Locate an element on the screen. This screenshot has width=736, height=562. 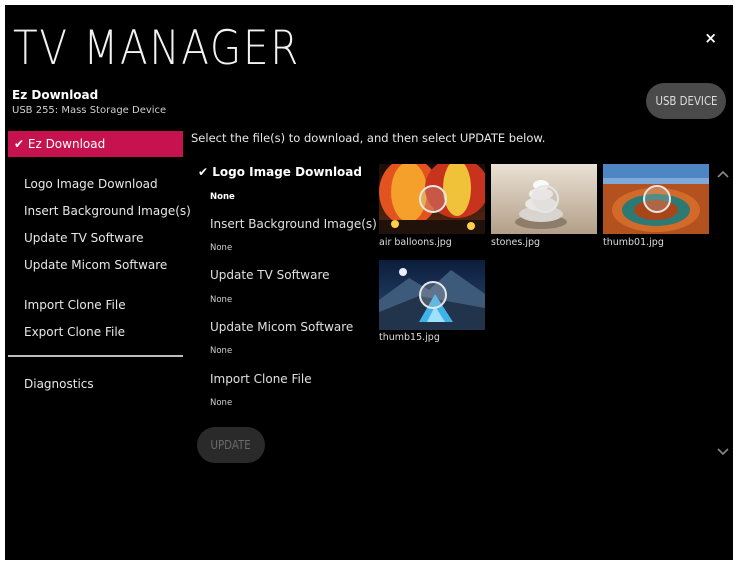
scroll-down-icon is located at coordinates (723, 452).